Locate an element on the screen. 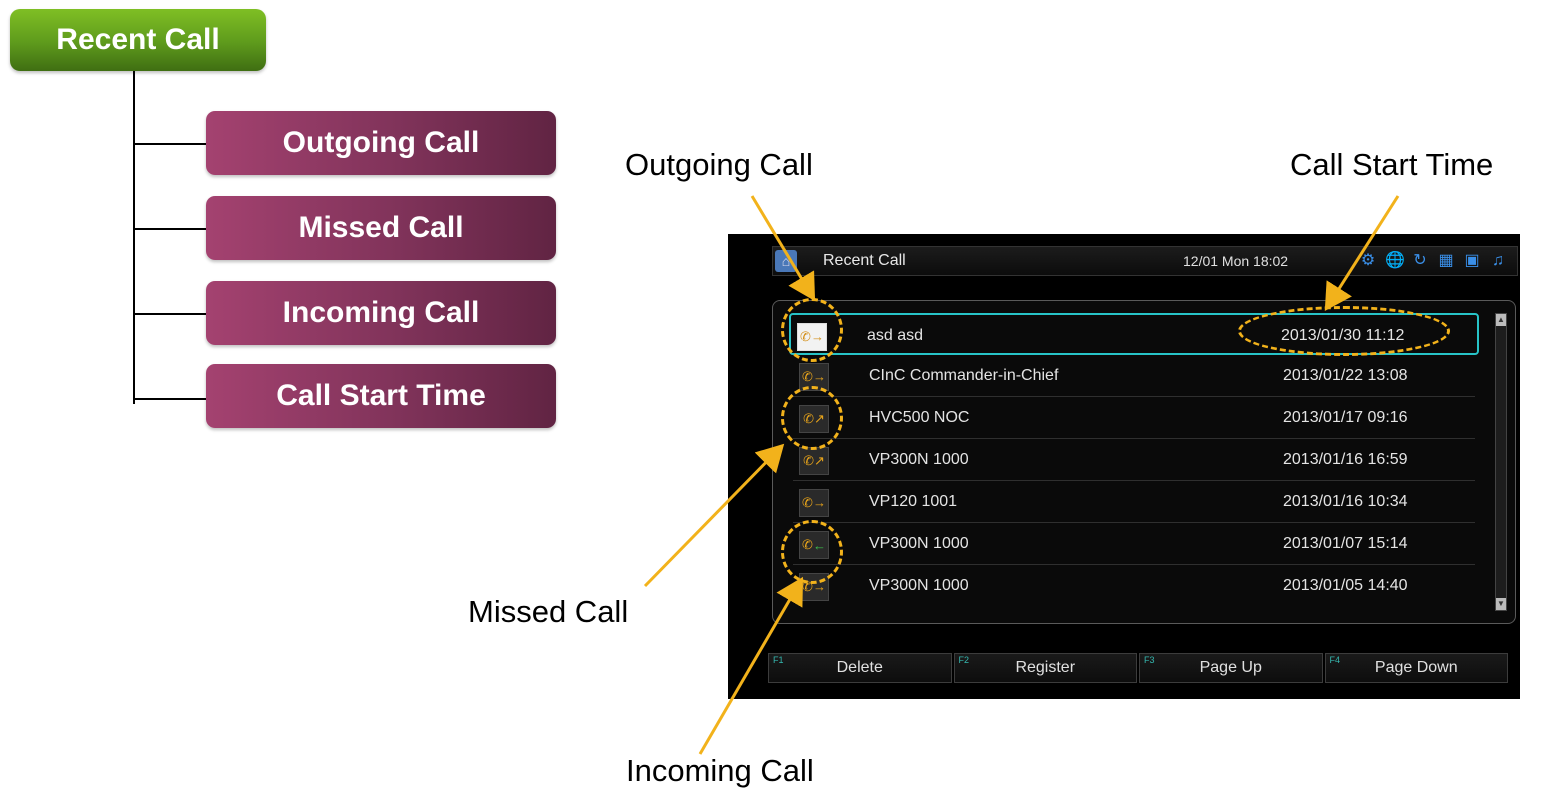 The height and width of the screenshot is (791, 1548). arrow-outgoing is located at coordinates (783, 248).